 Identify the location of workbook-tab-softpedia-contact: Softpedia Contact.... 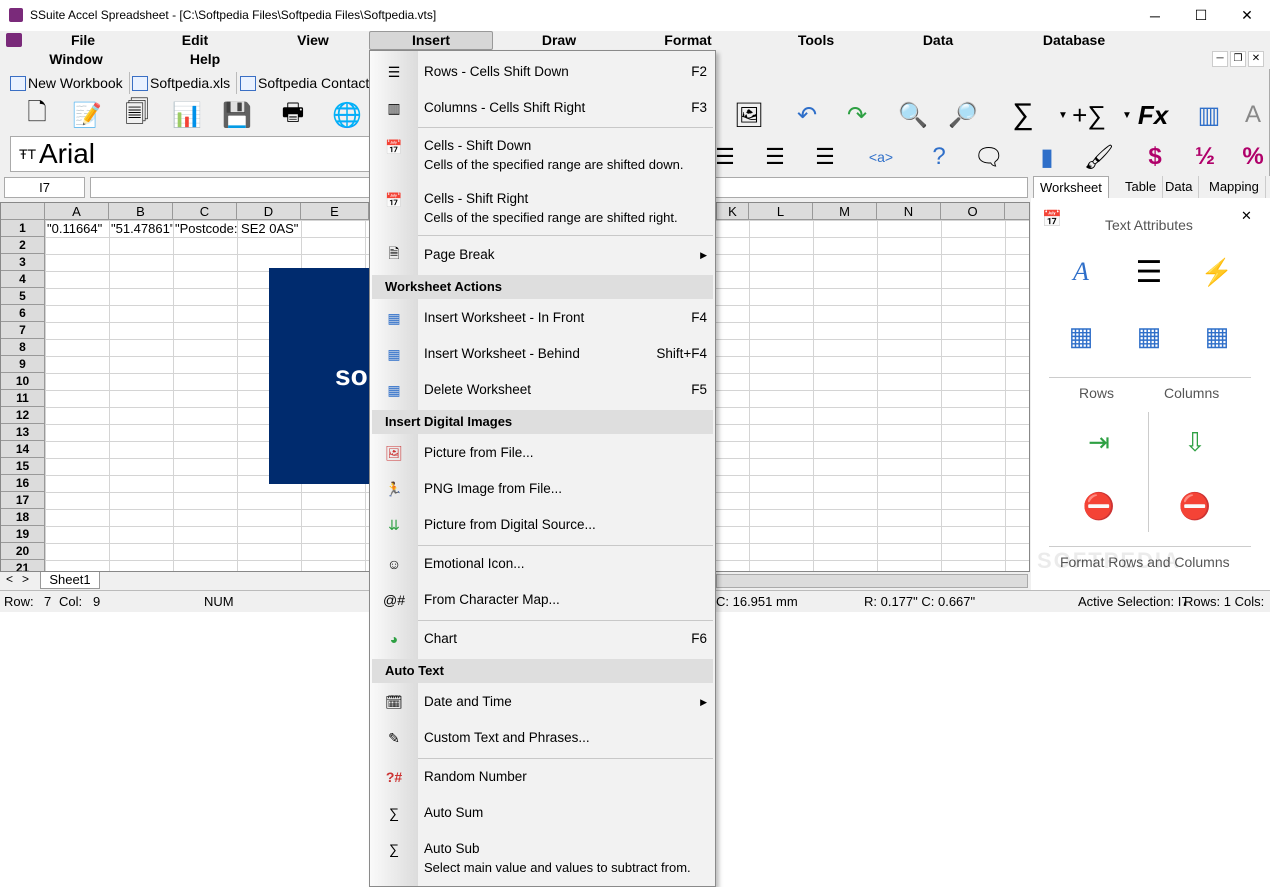
(302, 83).